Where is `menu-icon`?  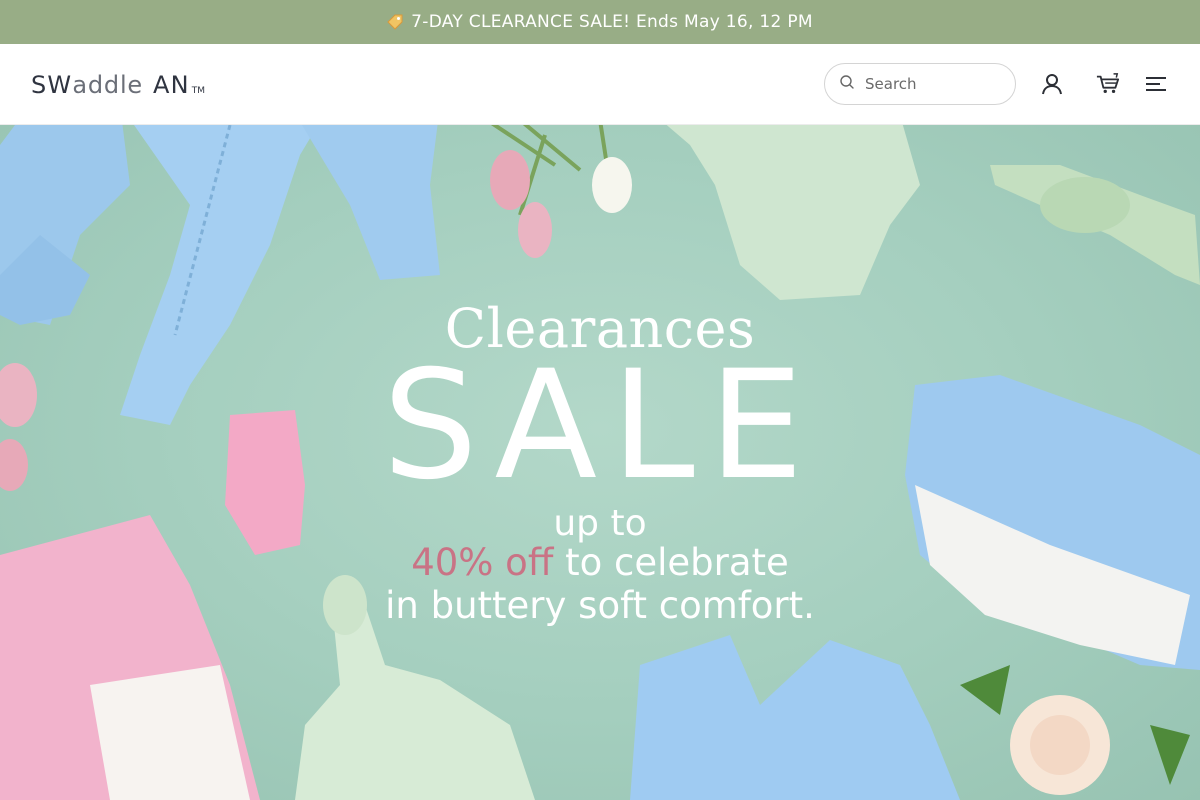
menu-icon is located at coordinates (1156, 84).